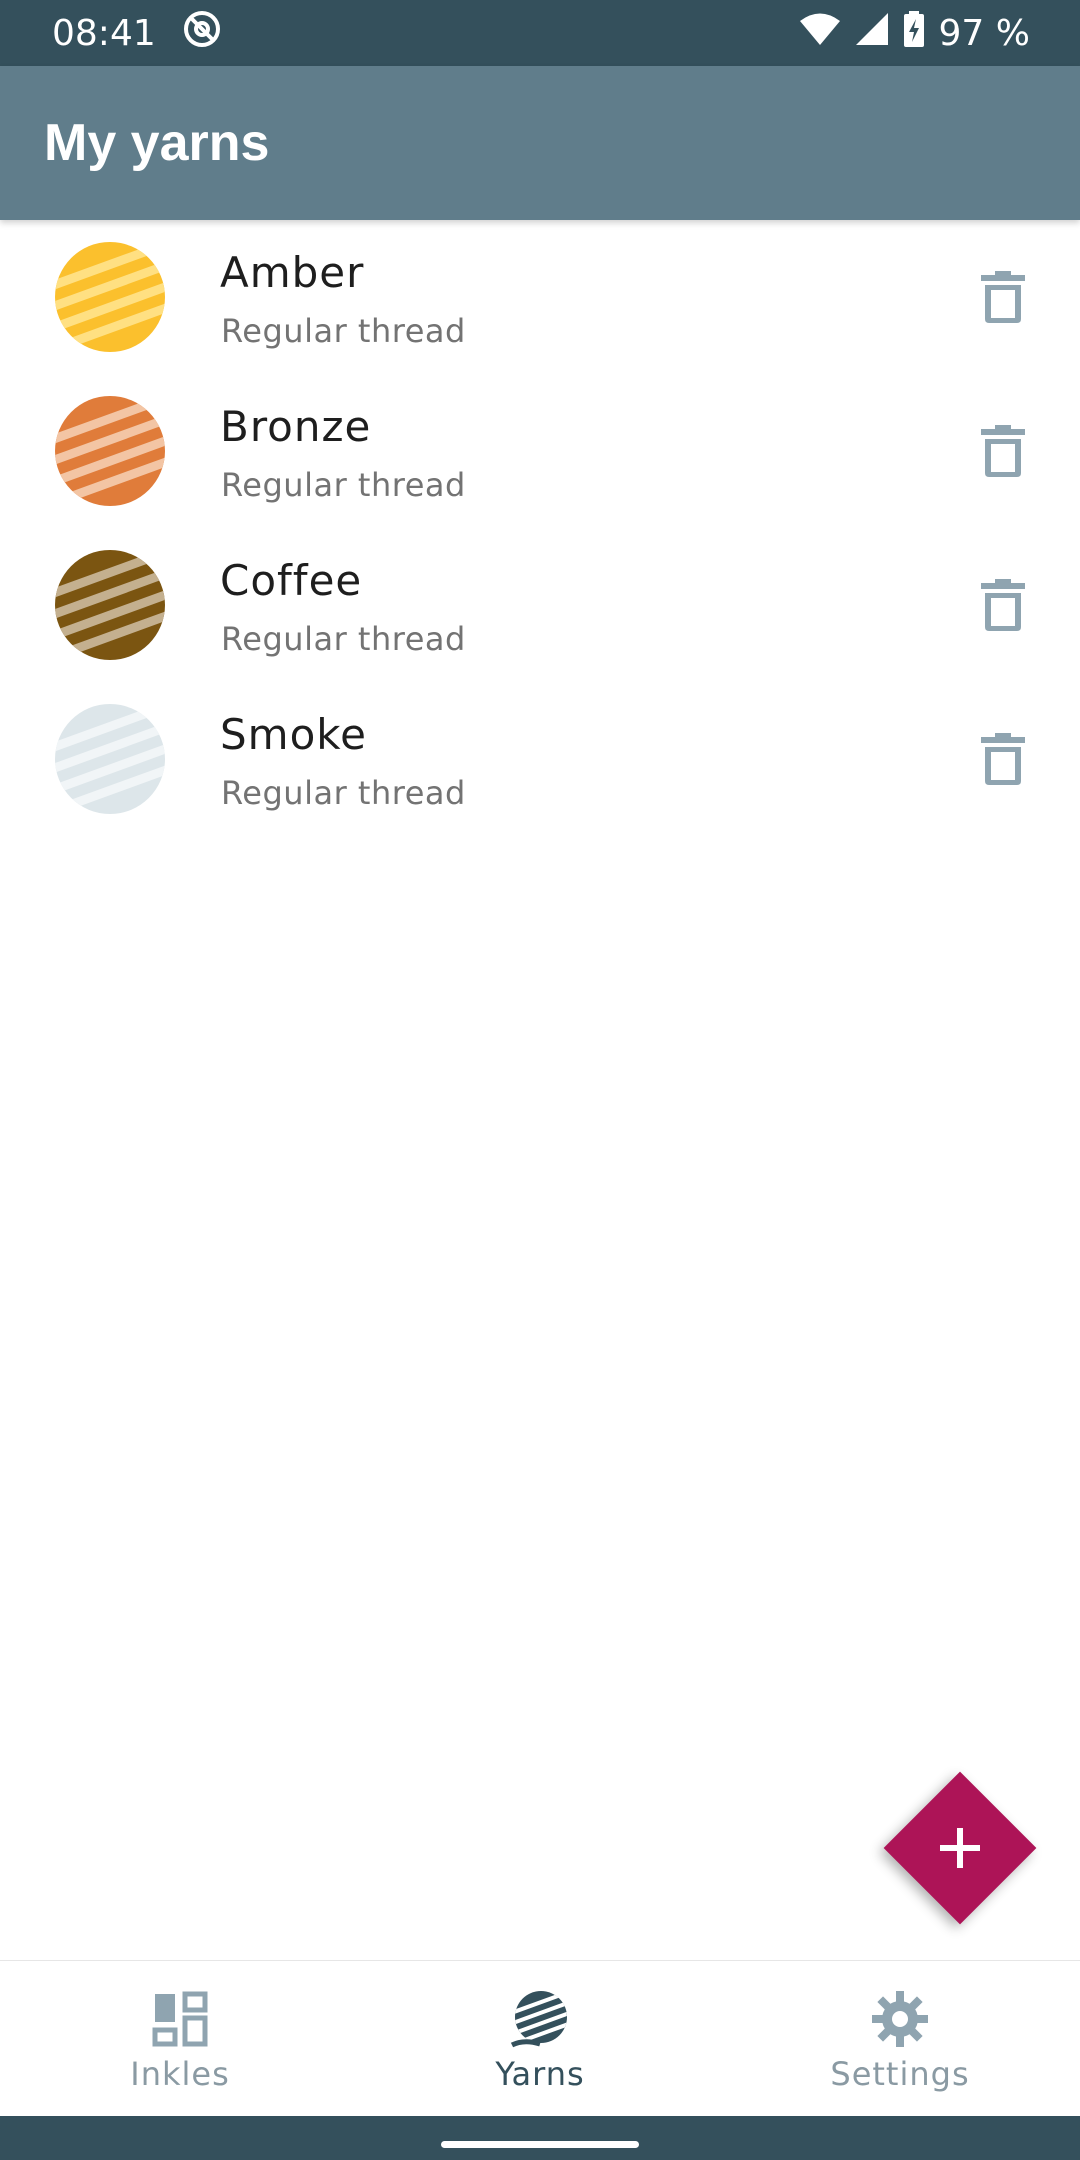 Image resolution: width=1080 pixels, height=2160 pixels. What do you see at coordinates (900, 2019) in the screenshot?
I see `gear-icon` at bounding box center [900, 2019].